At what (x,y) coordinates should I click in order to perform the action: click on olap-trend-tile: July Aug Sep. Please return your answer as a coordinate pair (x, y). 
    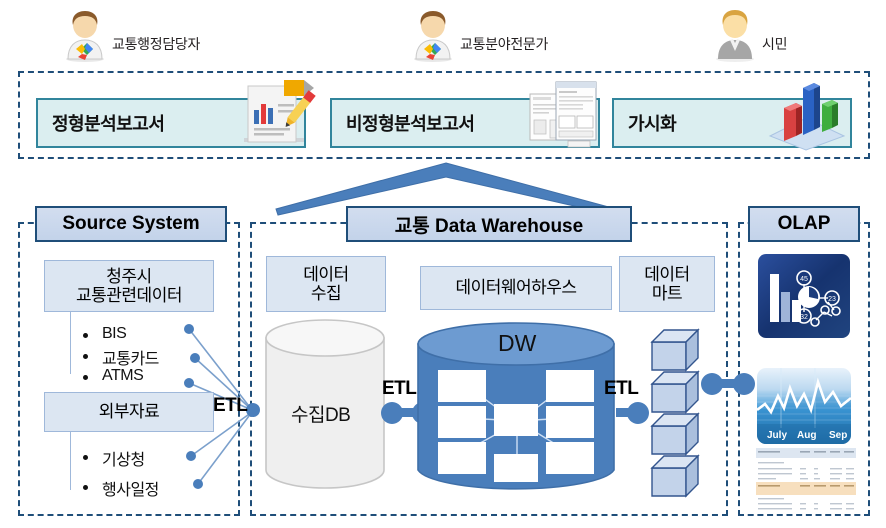
    Looking at the image, I should click on (804, 406).